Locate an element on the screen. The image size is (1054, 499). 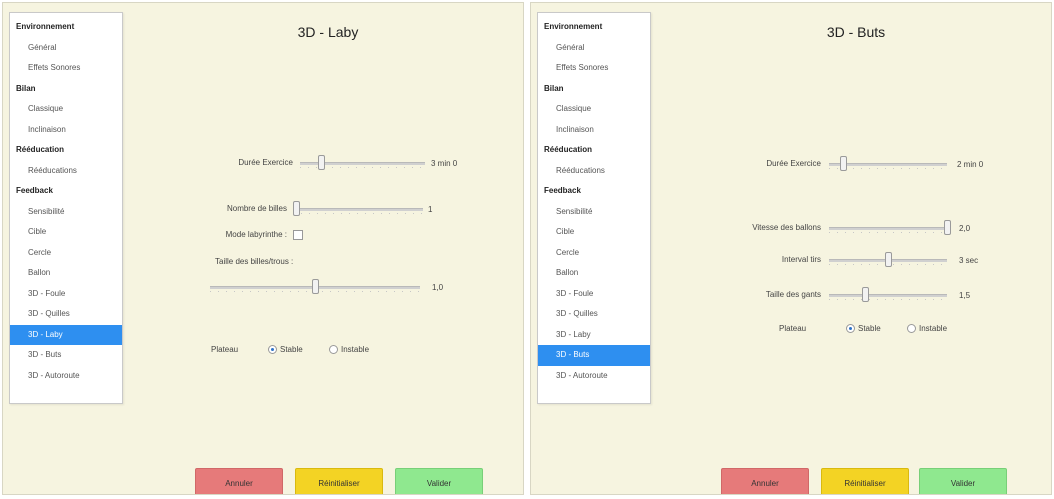
page-title: 3D - Buts is located at coordinates (856, 32).